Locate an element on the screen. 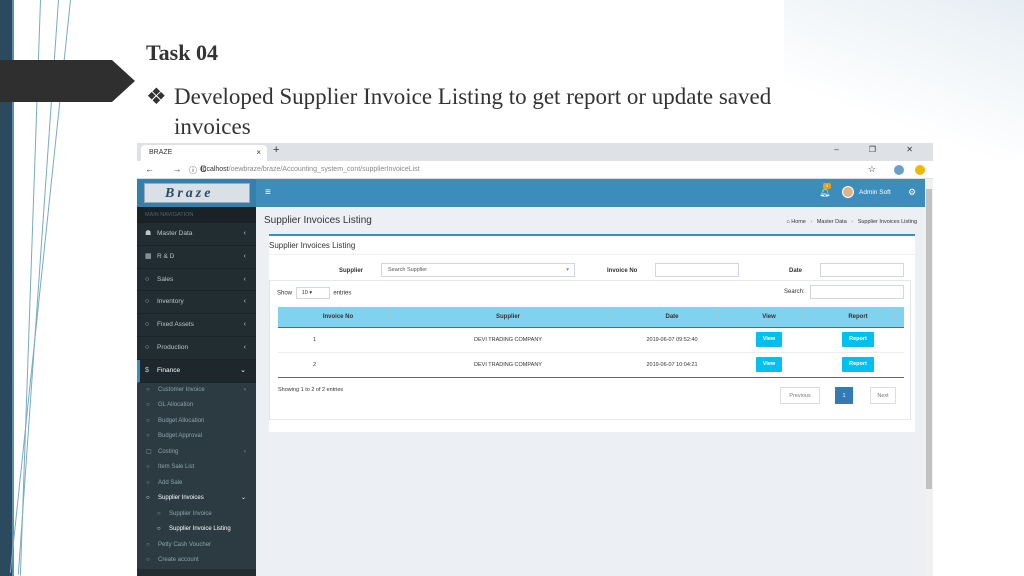  extension-icon is located at coordinates (920, 169).